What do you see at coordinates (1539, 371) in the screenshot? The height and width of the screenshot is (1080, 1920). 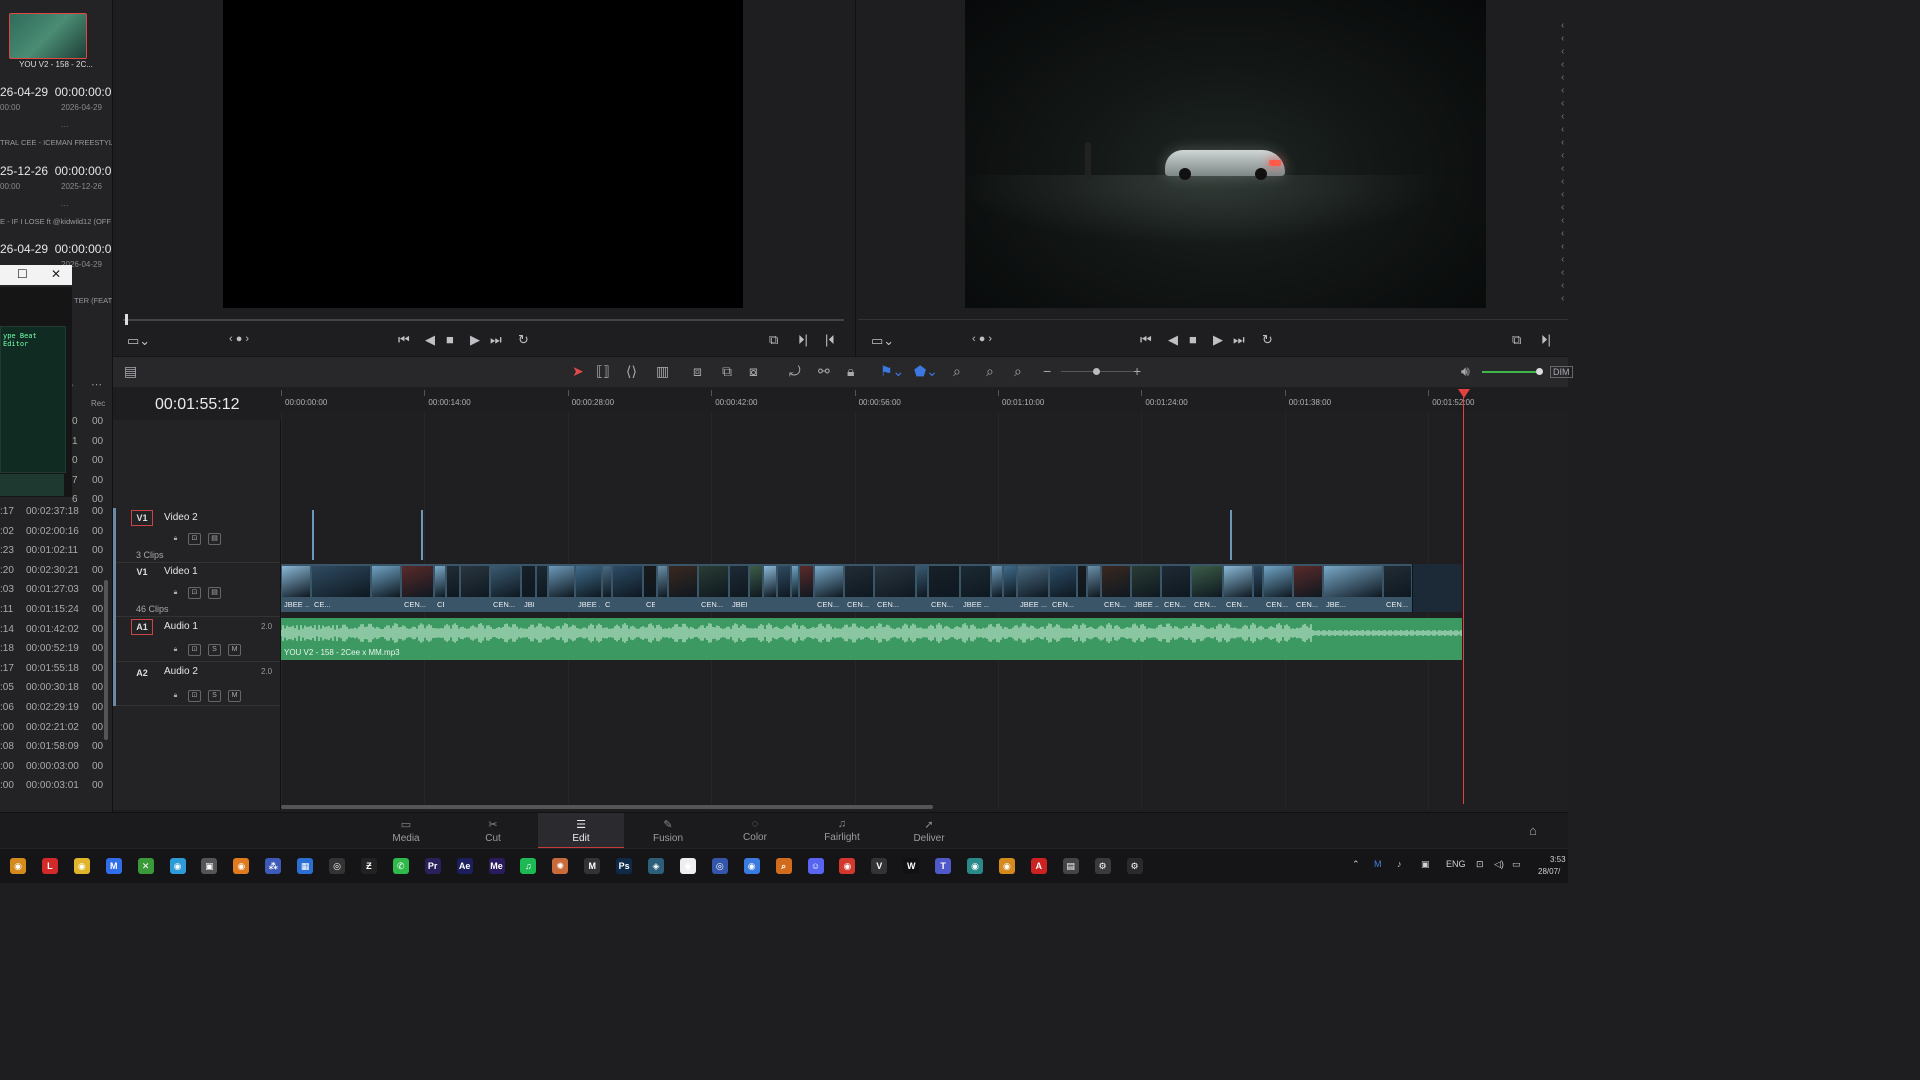 I see `volume-slider-knob` at bounding box center [1539, 371].